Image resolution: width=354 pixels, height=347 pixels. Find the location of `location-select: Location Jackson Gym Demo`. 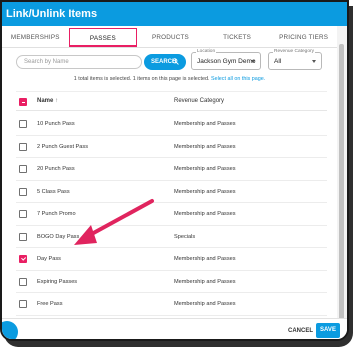

location-select: Location Jackson Gym Demo is located at coordinates (226, 59).